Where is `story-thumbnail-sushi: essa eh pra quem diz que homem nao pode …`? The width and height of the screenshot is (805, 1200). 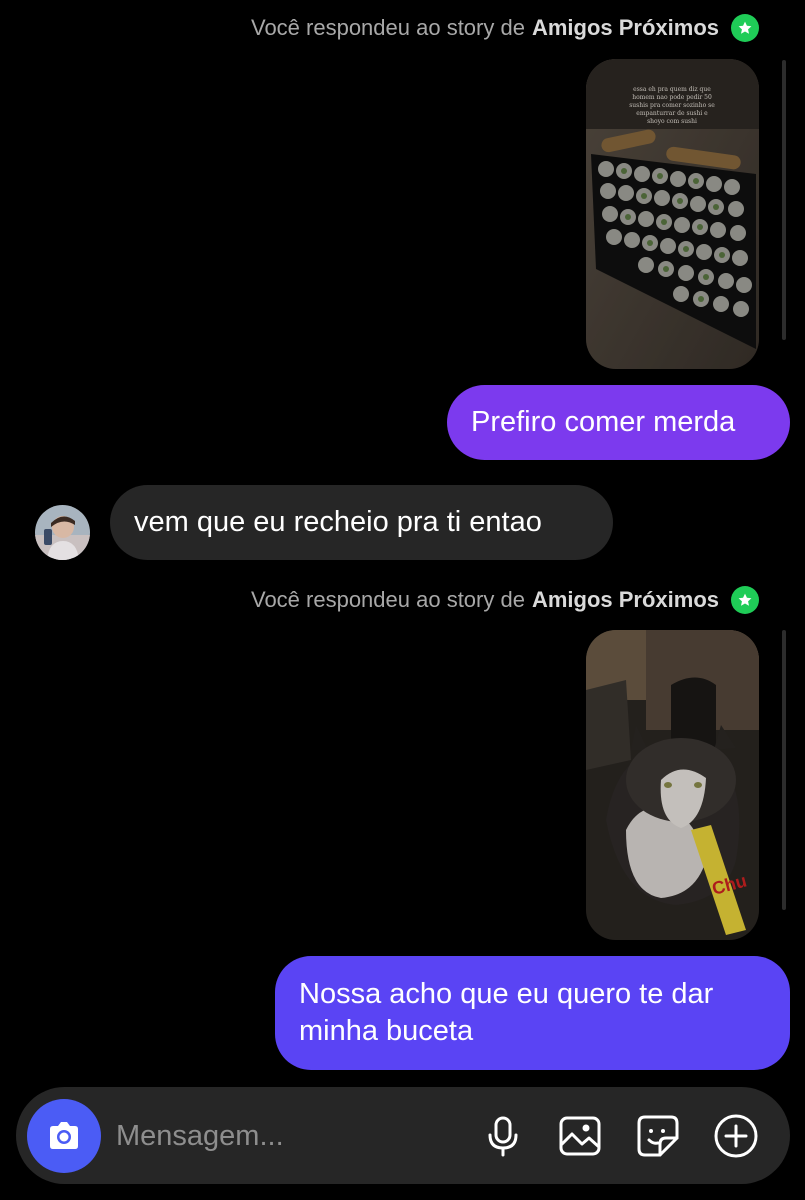 story-thumbnail-sushi: essa eh pra quem diz que homem nao pode … is located at coordinates (672, 214).